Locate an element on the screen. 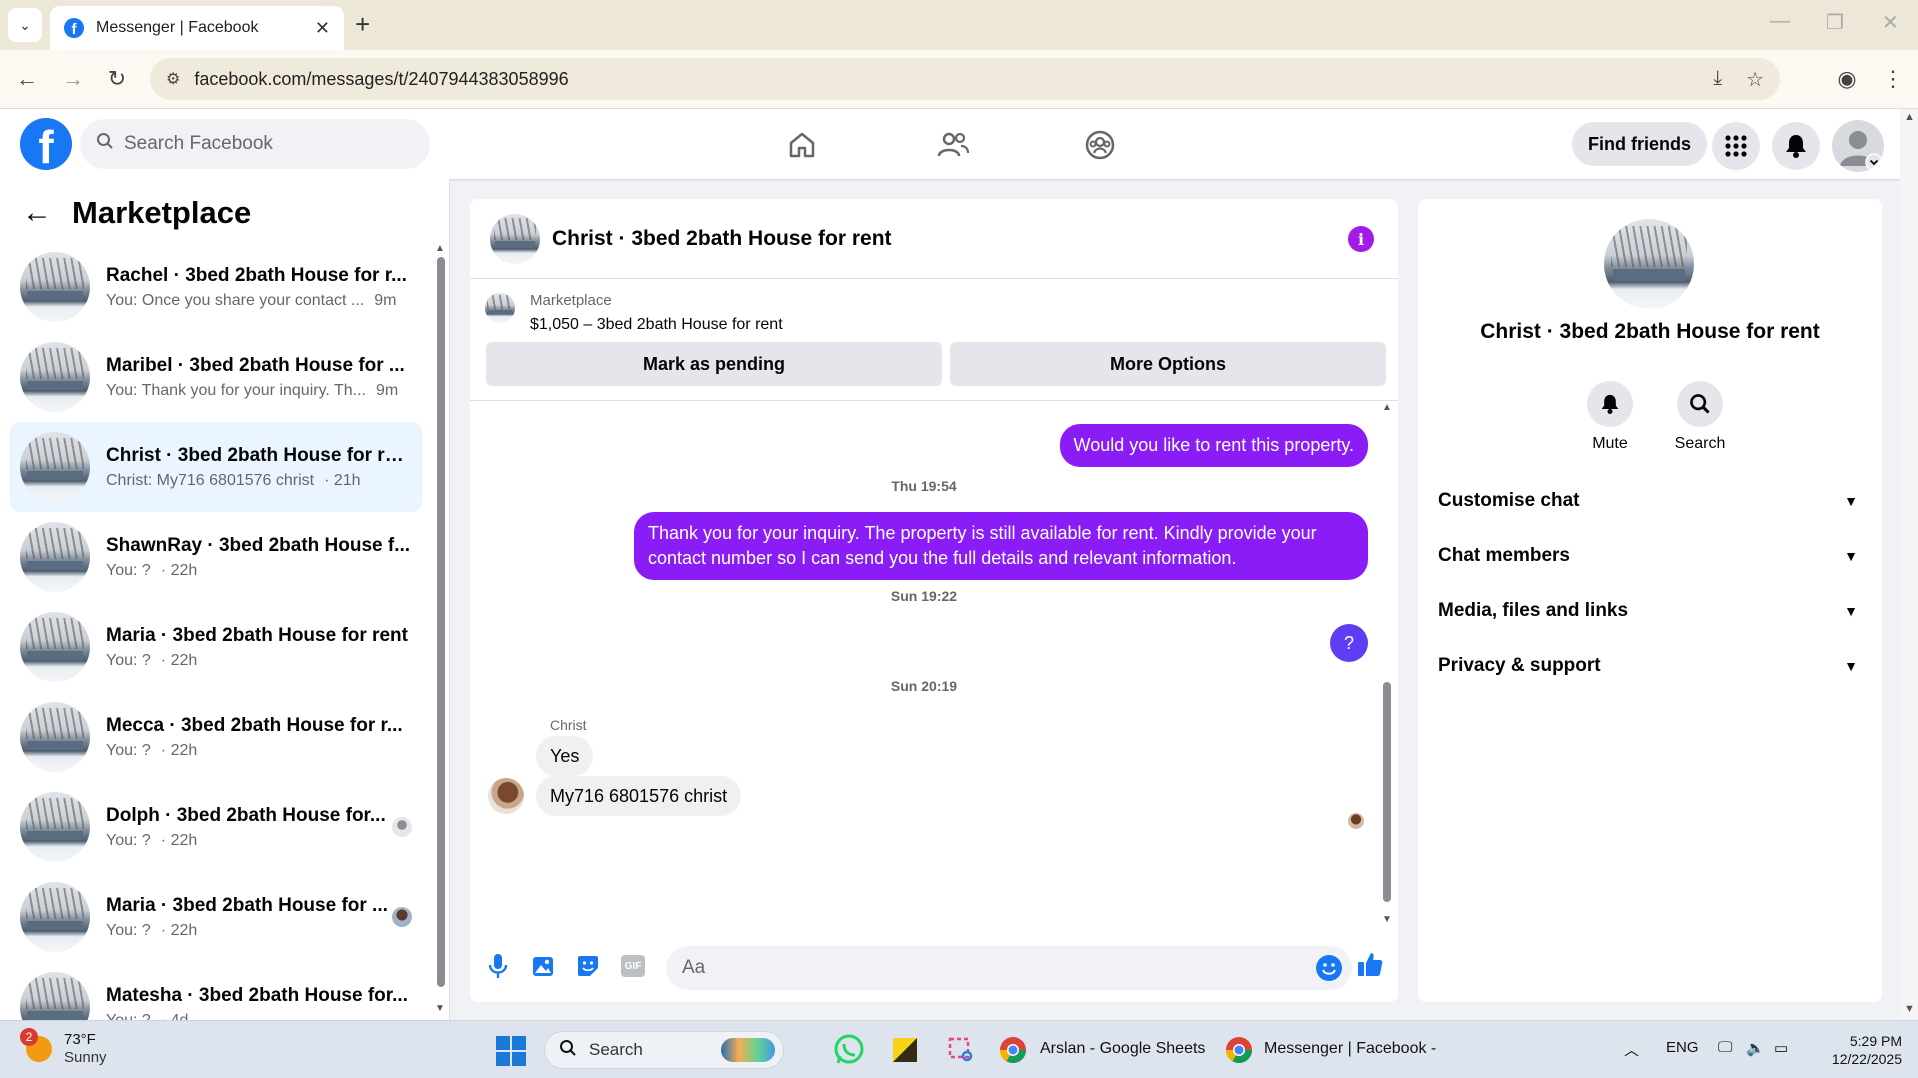 Image resolution: width=1918 pixels, height=1078 pixels. taskbar-search: Search is located at coordinates (664, 1050).